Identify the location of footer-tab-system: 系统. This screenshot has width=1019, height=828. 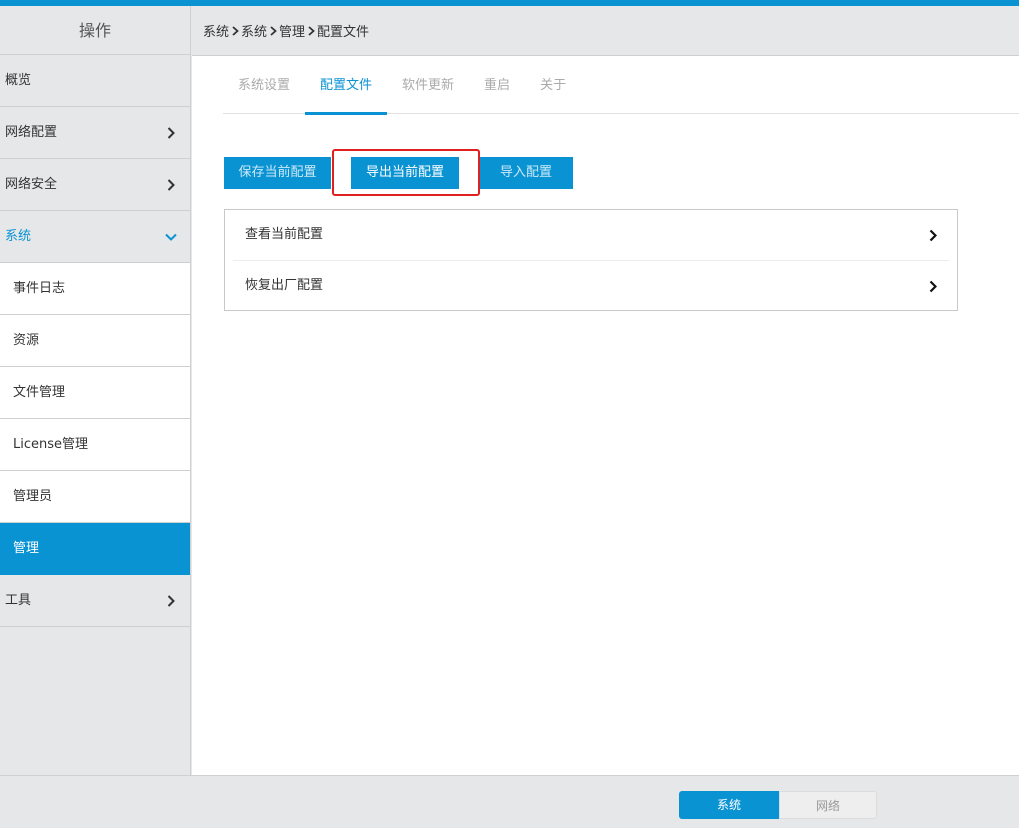
(729, 805).